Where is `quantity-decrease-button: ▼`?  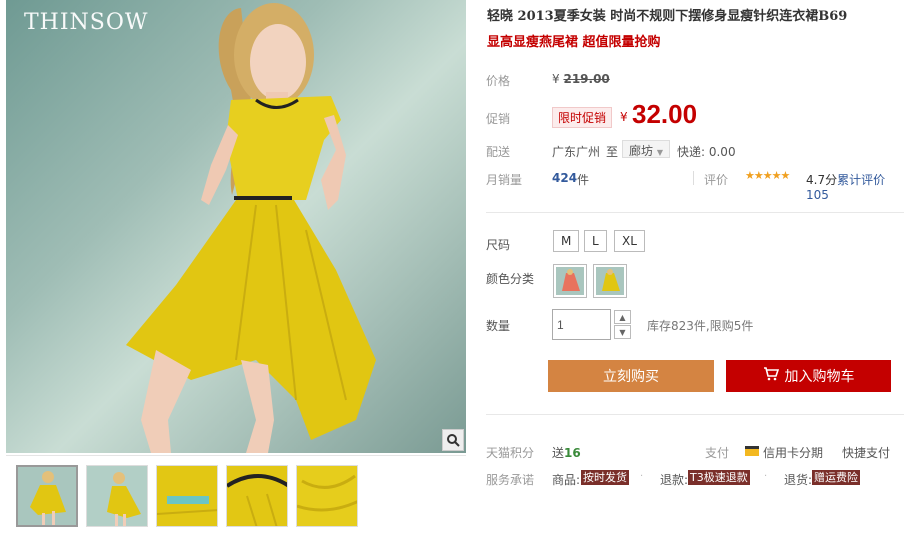 quantity-decrease-button: ▼ is located at coordinates (622, 332).